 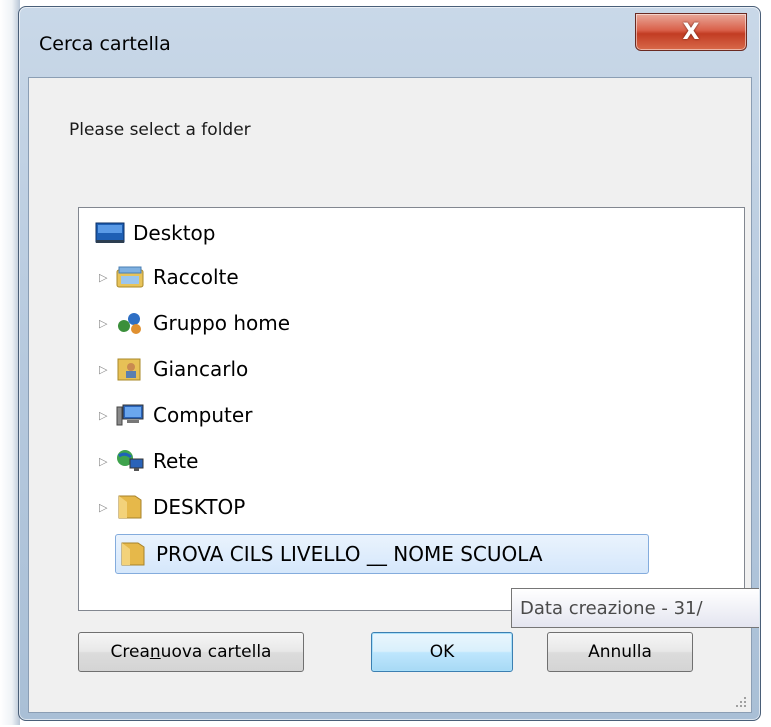 I want to click on computer-icon, so click(x=130, y=415).